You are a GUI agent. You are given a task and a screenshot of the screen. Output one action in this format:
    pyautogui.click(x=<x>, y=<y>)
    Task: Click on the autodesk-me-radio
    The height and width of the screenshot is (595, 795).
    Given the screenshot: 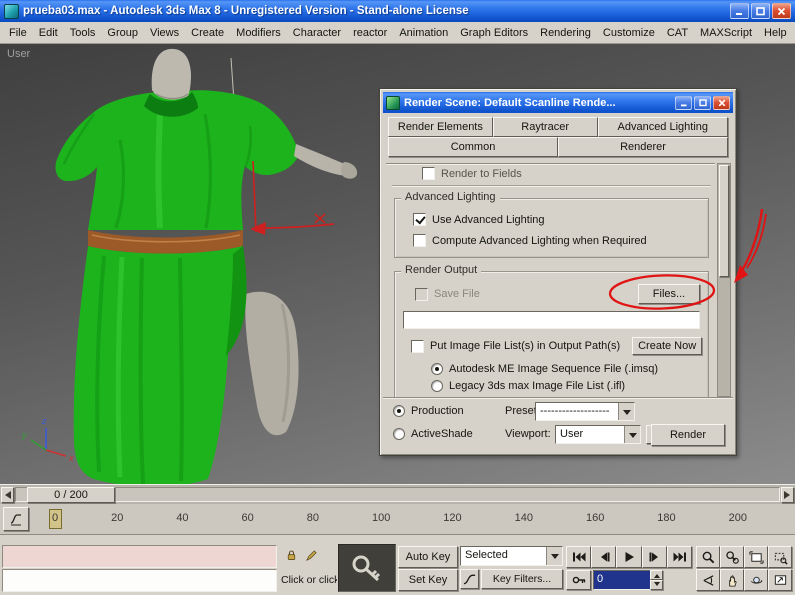 What is the action you would take?
    pyautogui.click(x=437, y=369)
    